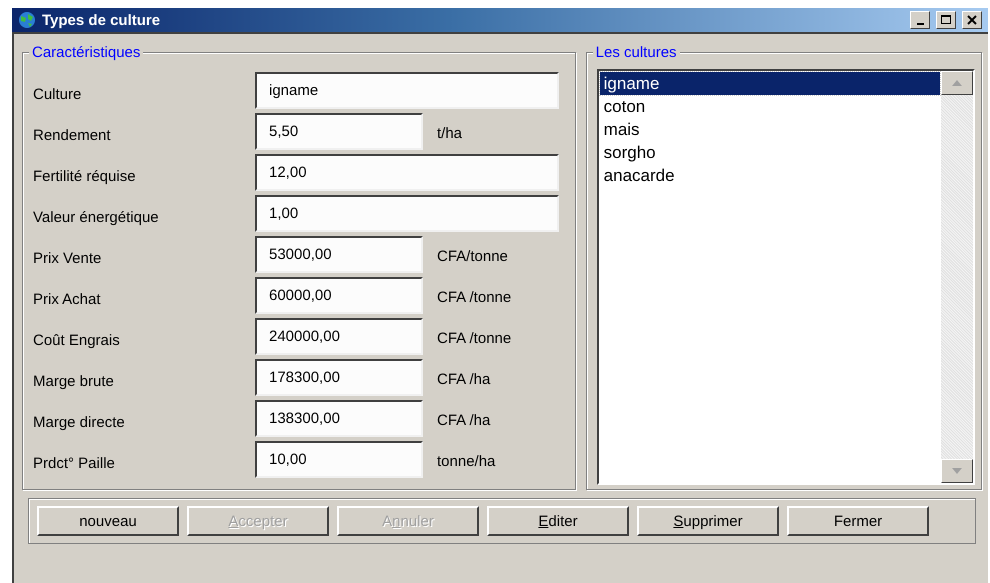 Image resolution: width=990 pixels, height=583 pixels. I want to click on input-field: igname, so click(407, 90).